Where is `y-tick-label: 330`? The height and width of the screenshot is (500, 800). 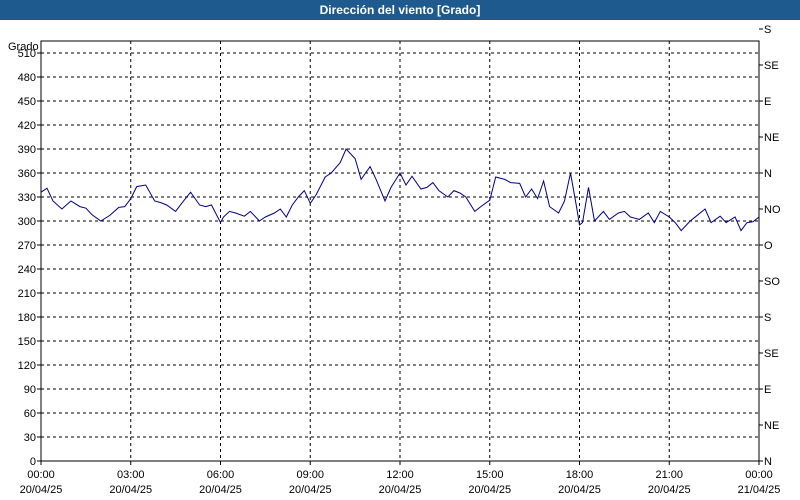
y-tick-label: 330 is located at coordinates (27, 198).